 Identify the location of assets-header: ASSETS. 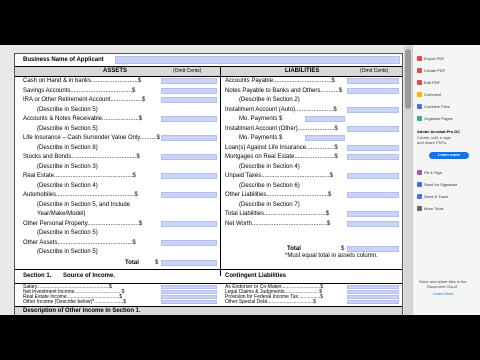
(115, 71).